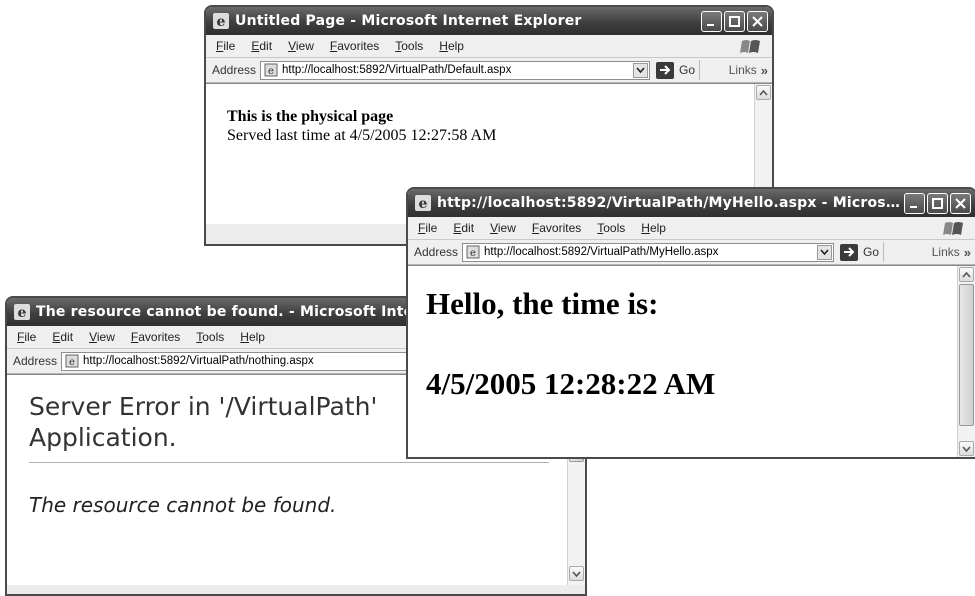 The height and width of the screenshot is (596, 975). What do you see at coordinates (289, 462) in the screenshot?
I see `divider` at bounding box center [289, 462].